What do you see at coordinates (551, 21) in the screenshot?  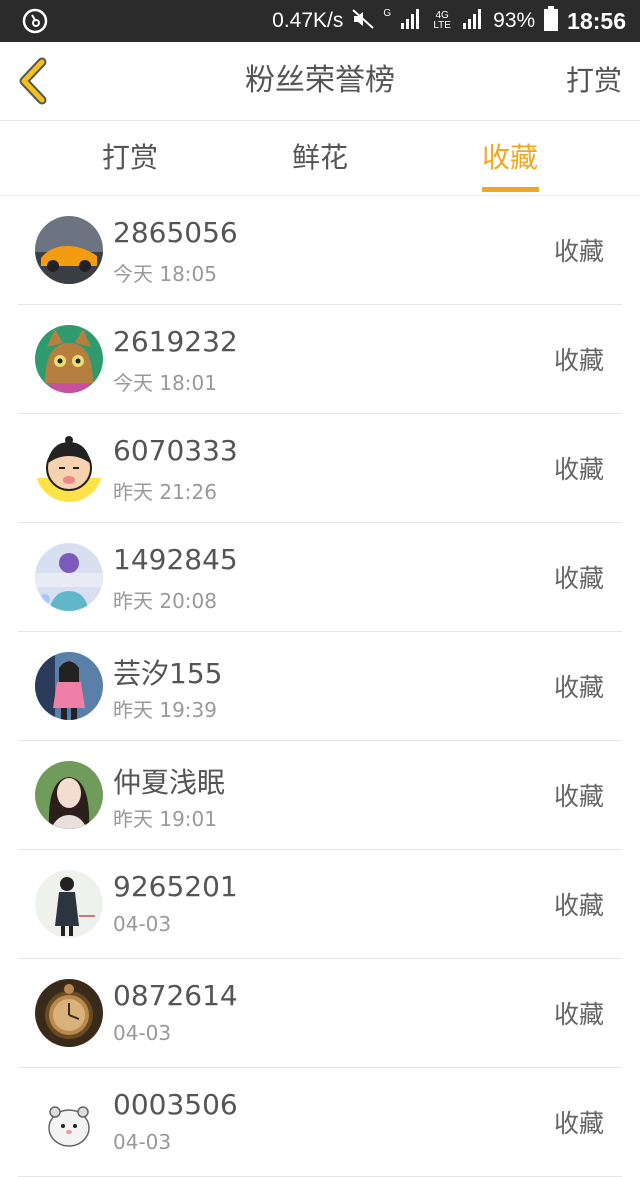 I see `battery-icon` at bounding box center [551, 21].